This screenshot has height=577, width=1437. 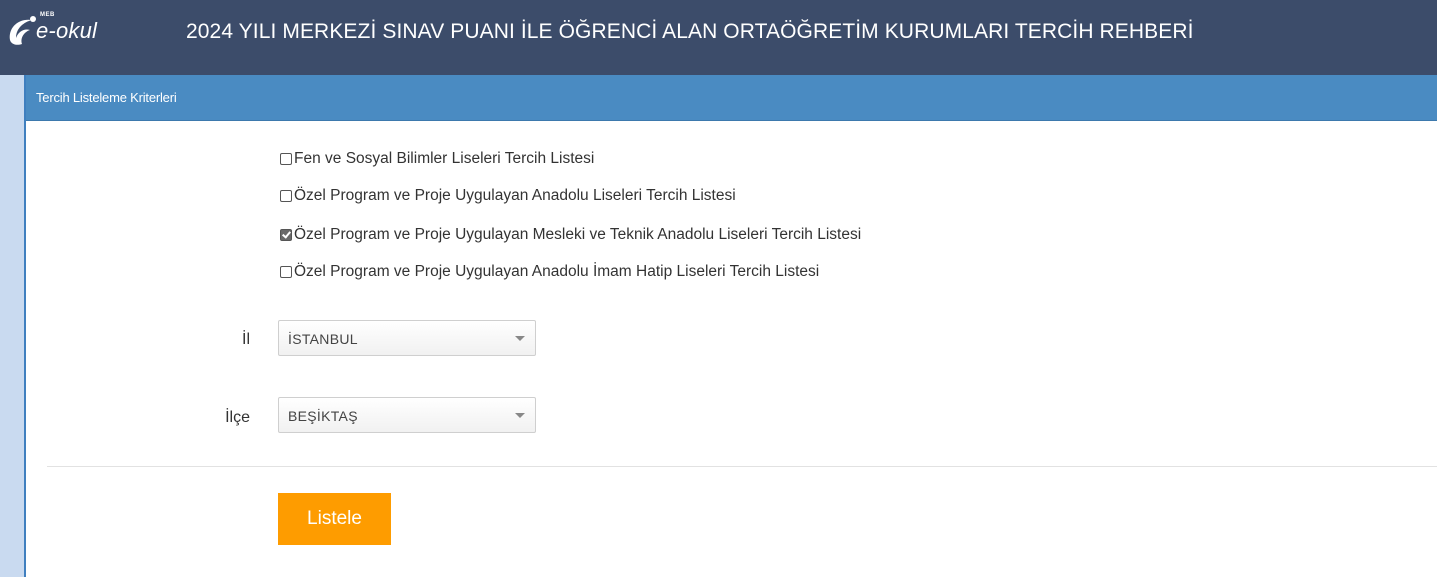 I want to click on eokul-logo: MEB e-okul, so click(x=71, y=30).